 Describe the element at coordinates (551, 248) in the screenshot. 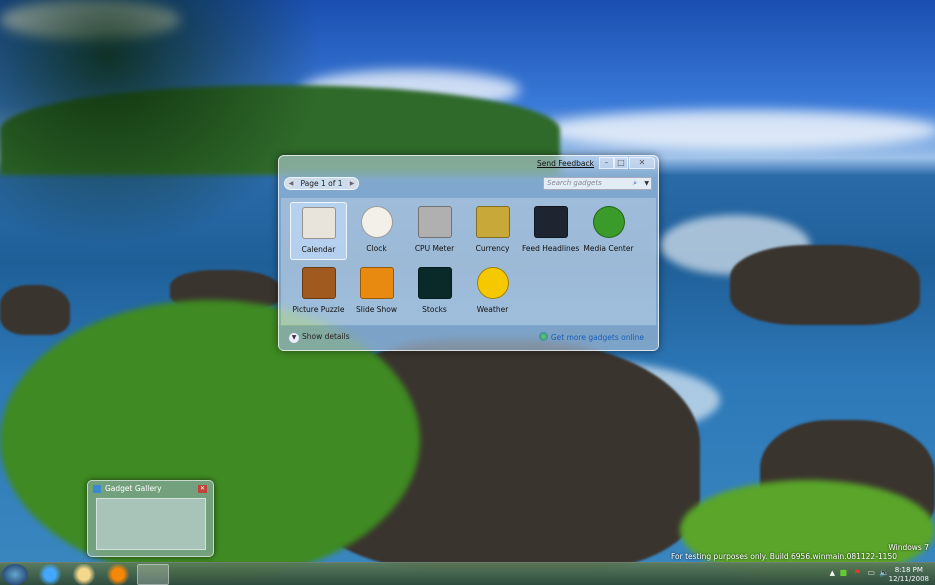

I see `gadget-label: Feed Headlines` at that location.